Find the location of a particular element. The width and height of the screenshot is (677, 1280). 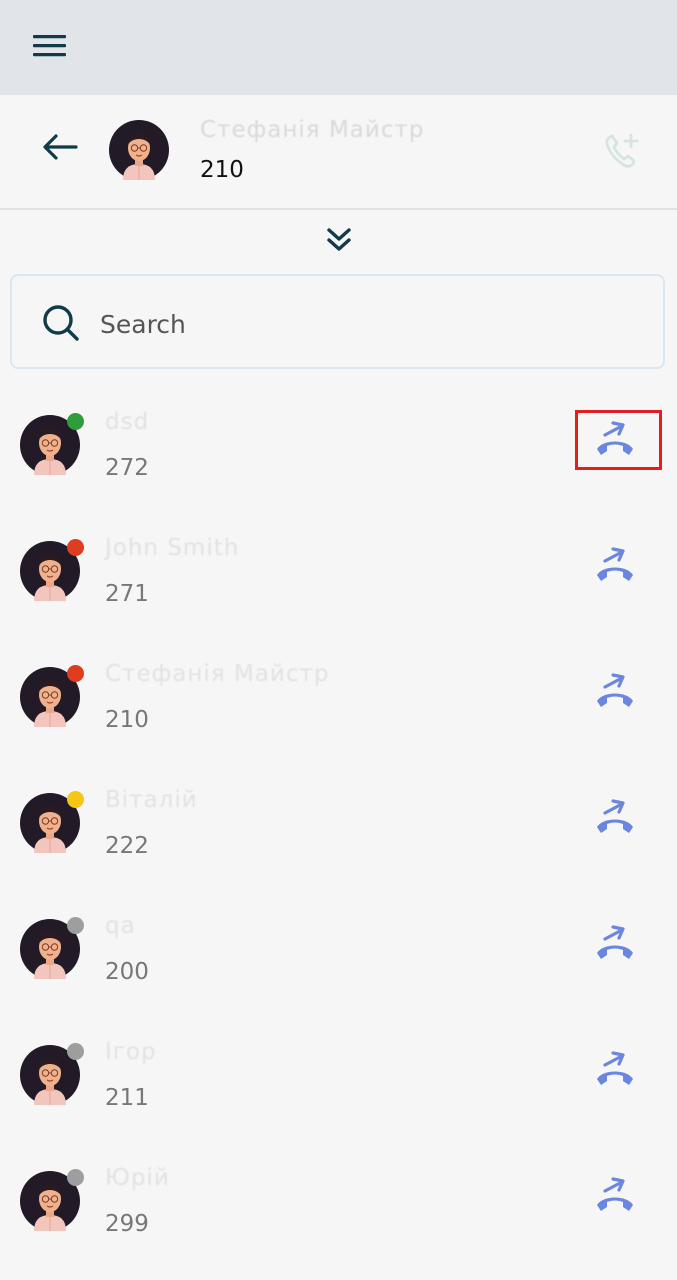

expand-button is located at coordinates (339, 240).